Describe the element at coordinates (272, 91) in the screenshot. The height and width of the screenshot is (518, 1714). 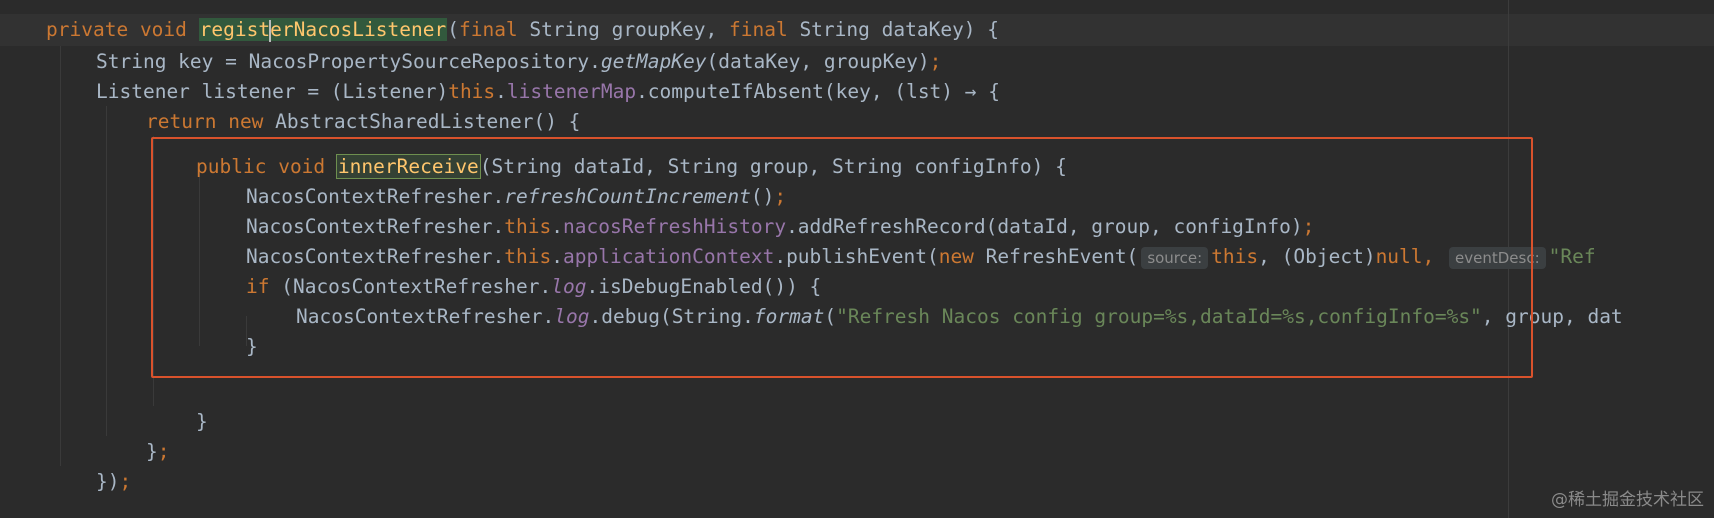
I see `code-text: Listener listener = (Listener)` at that location.